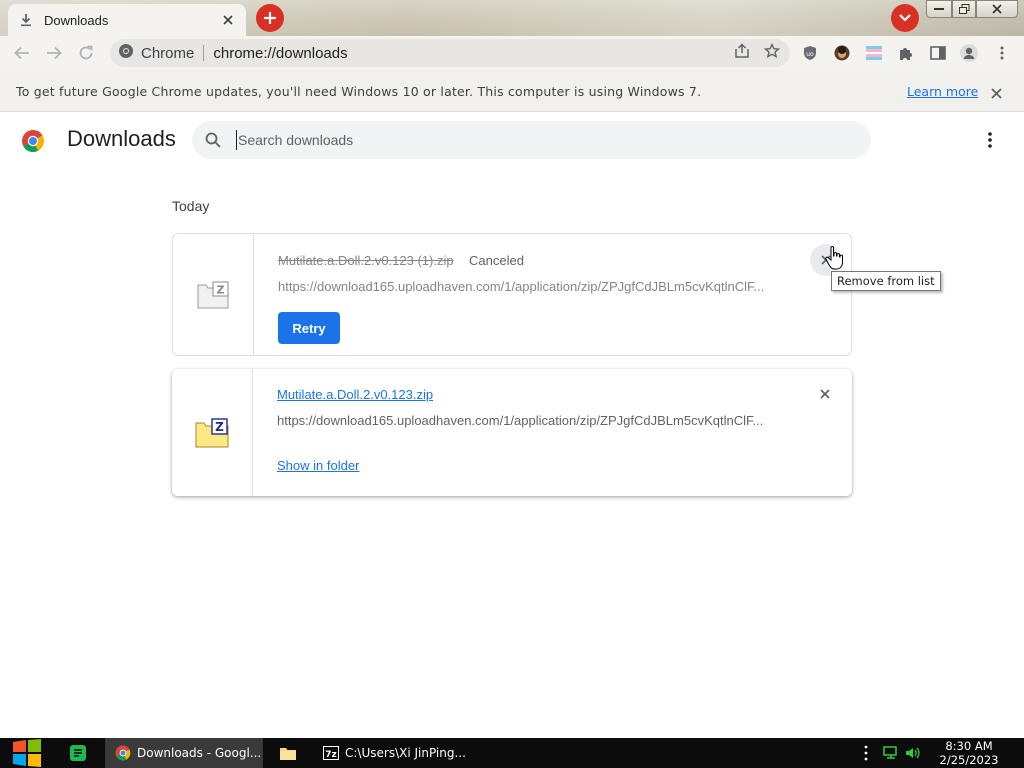 This screenshot has width=1024, height=768. I want to click on download-status: Canceled, so click(496, 260).